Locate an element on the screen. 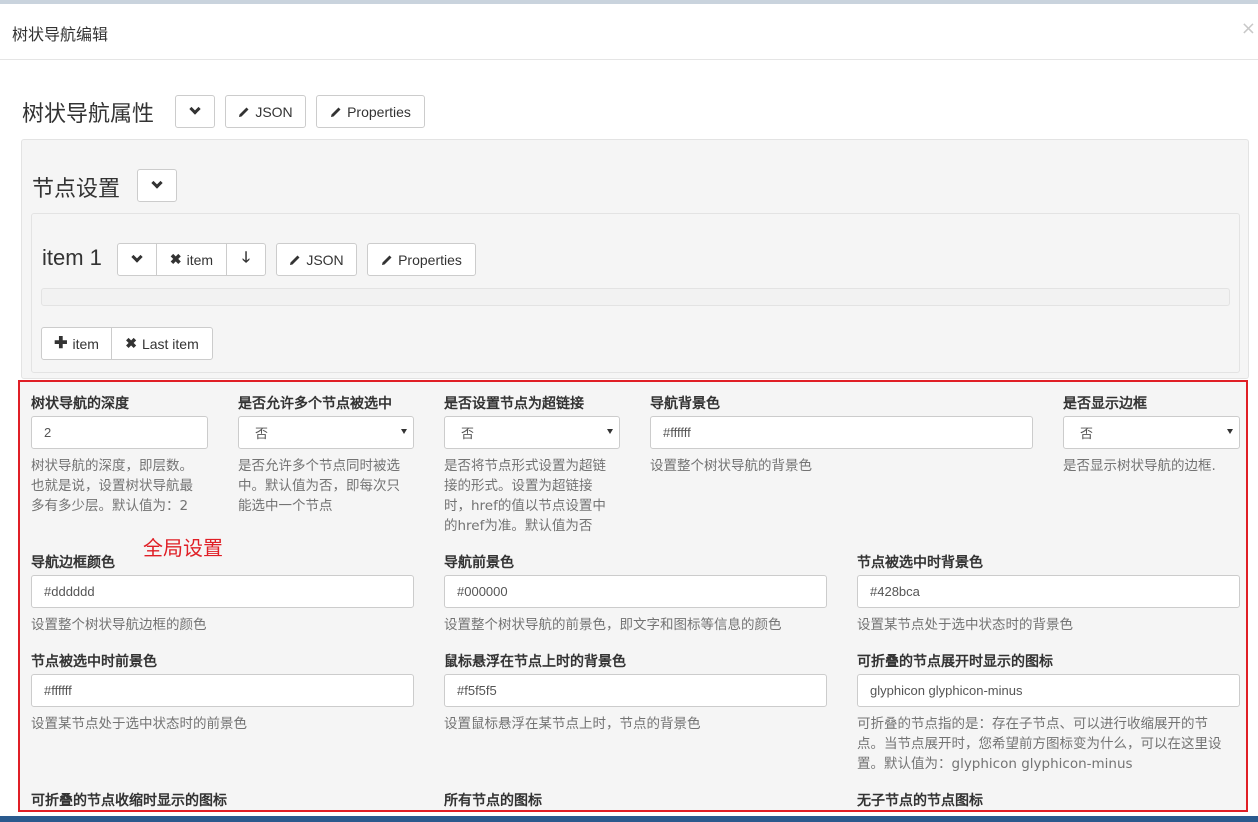  item-collapse-button is located at coordinates (137, 259).